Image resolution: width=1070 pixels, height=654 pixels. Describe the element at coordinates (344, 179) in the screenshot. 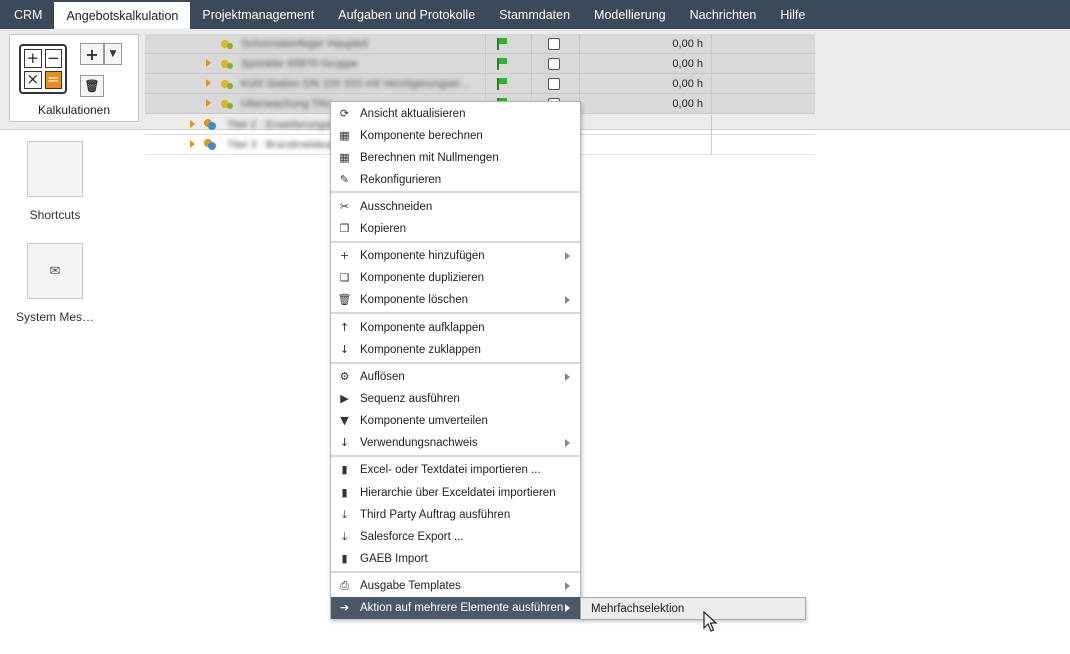

I see `magic-wand-icon: ✎` at that location.